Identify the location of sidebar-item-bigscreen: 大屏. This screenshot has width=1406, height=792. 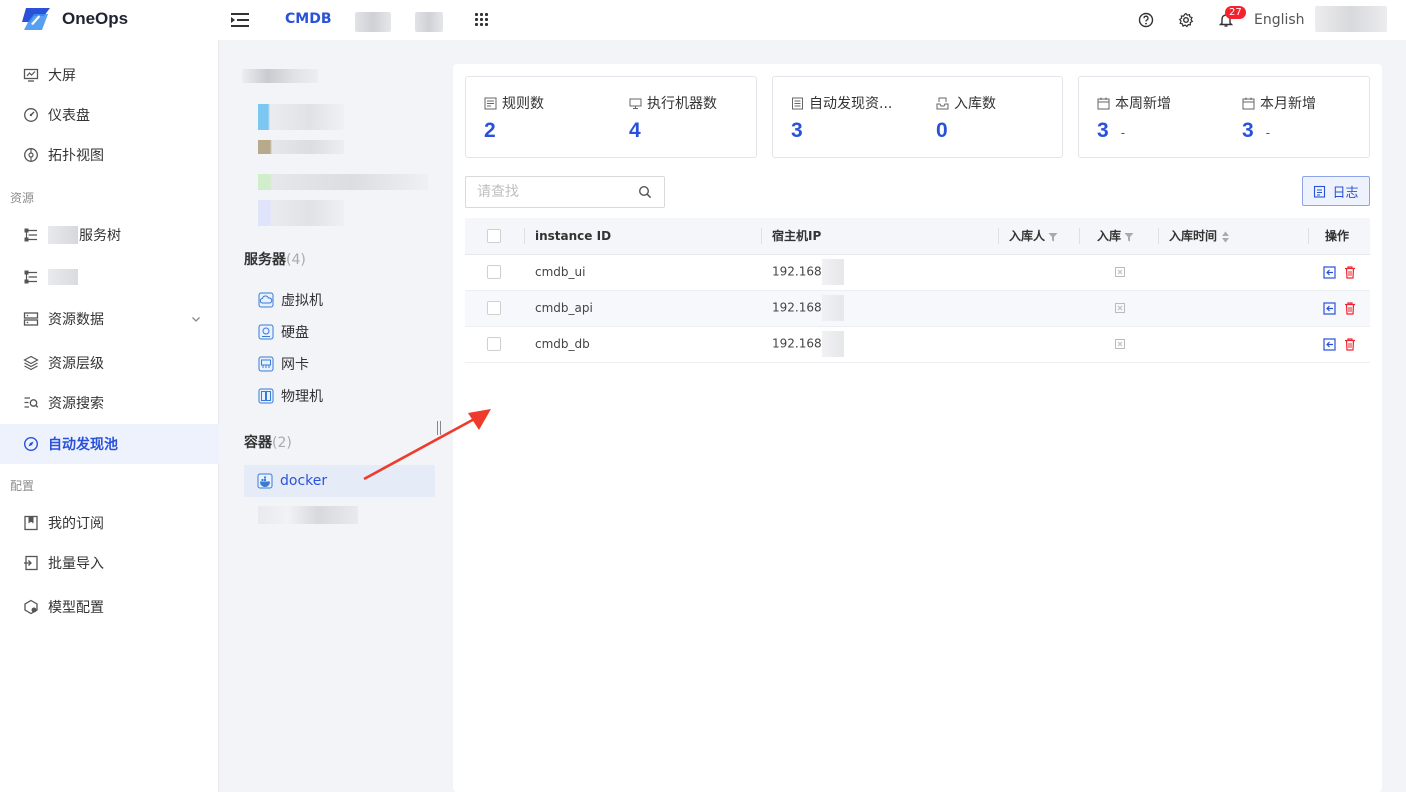
(109, 75).